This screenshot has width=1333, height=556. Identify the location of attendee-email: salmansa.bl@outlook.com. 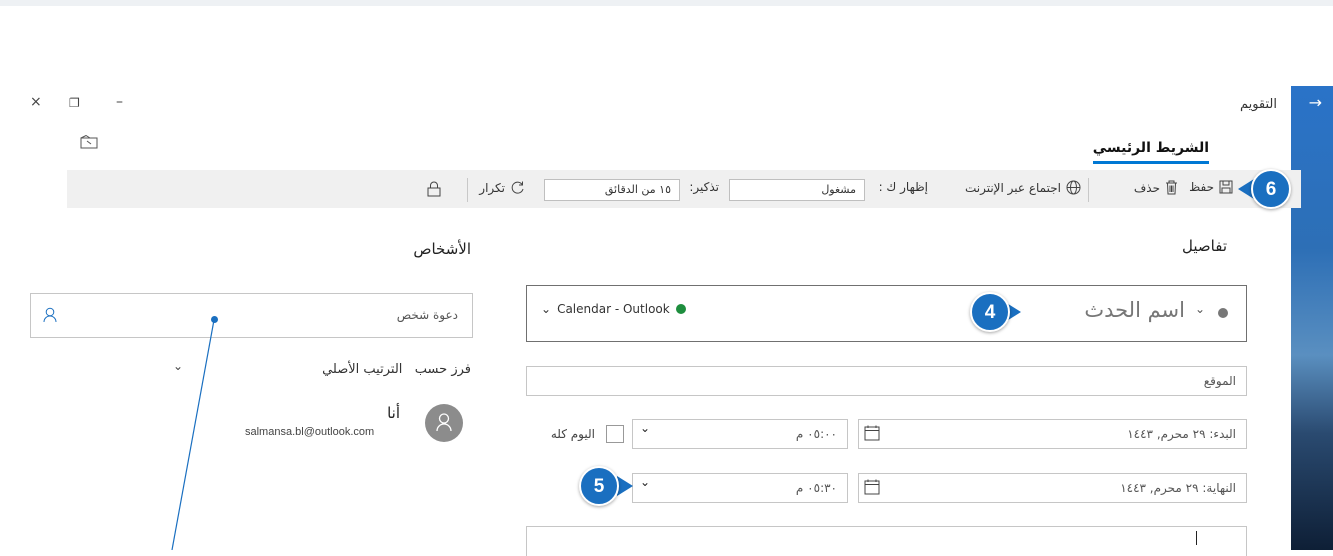
(310, 432).